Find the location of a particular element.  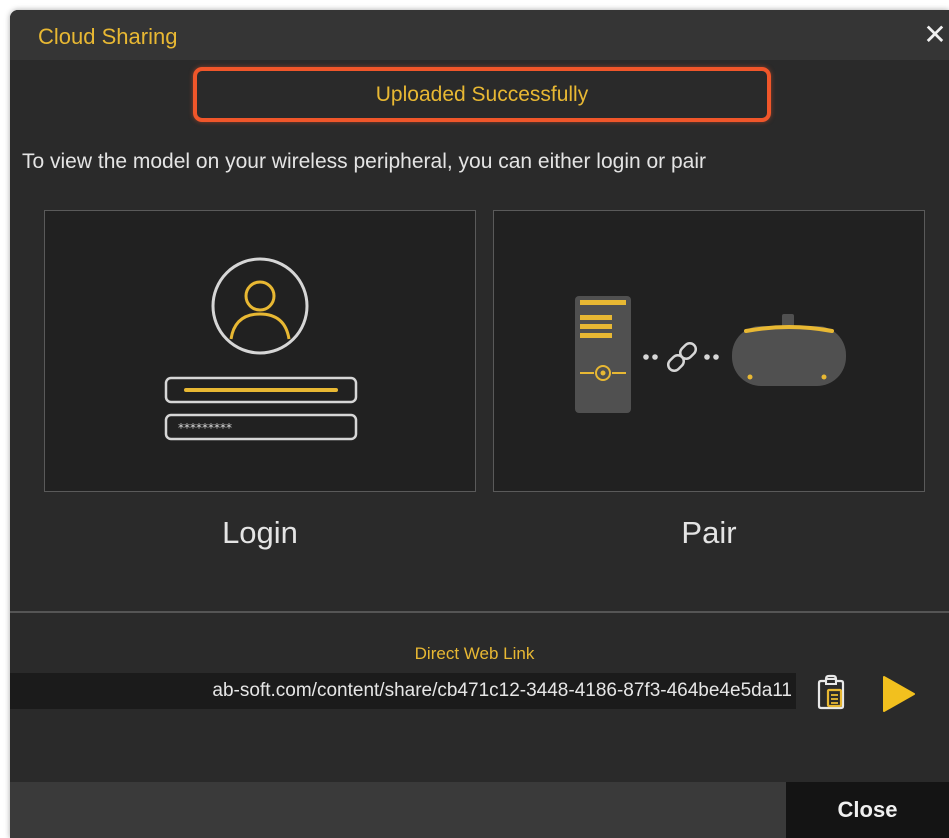

password-mask: ********* is located at coordinates (205, 428).